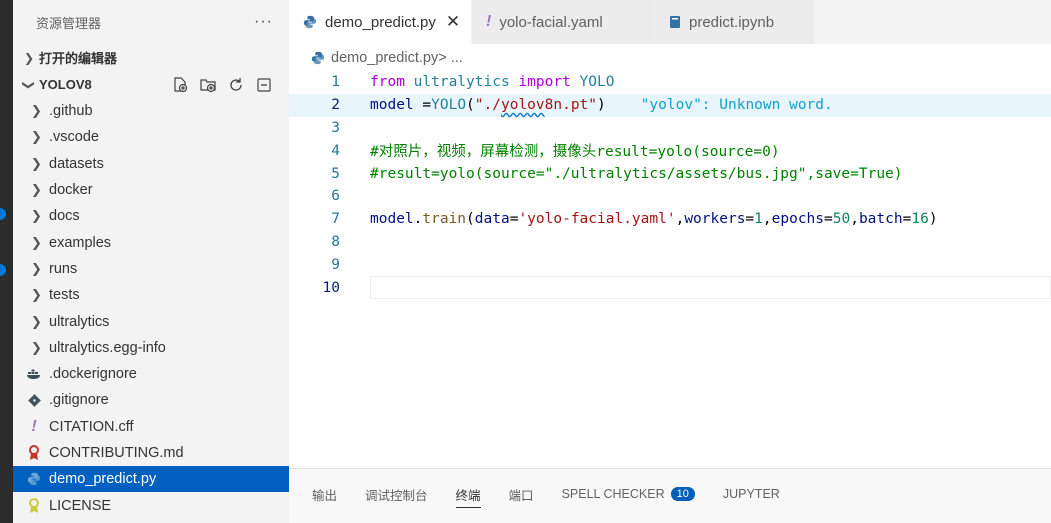  Describe the element at coordinates (91, 426) in the screenshot. I see `tree-item-label: CITATION.cff` at that location.